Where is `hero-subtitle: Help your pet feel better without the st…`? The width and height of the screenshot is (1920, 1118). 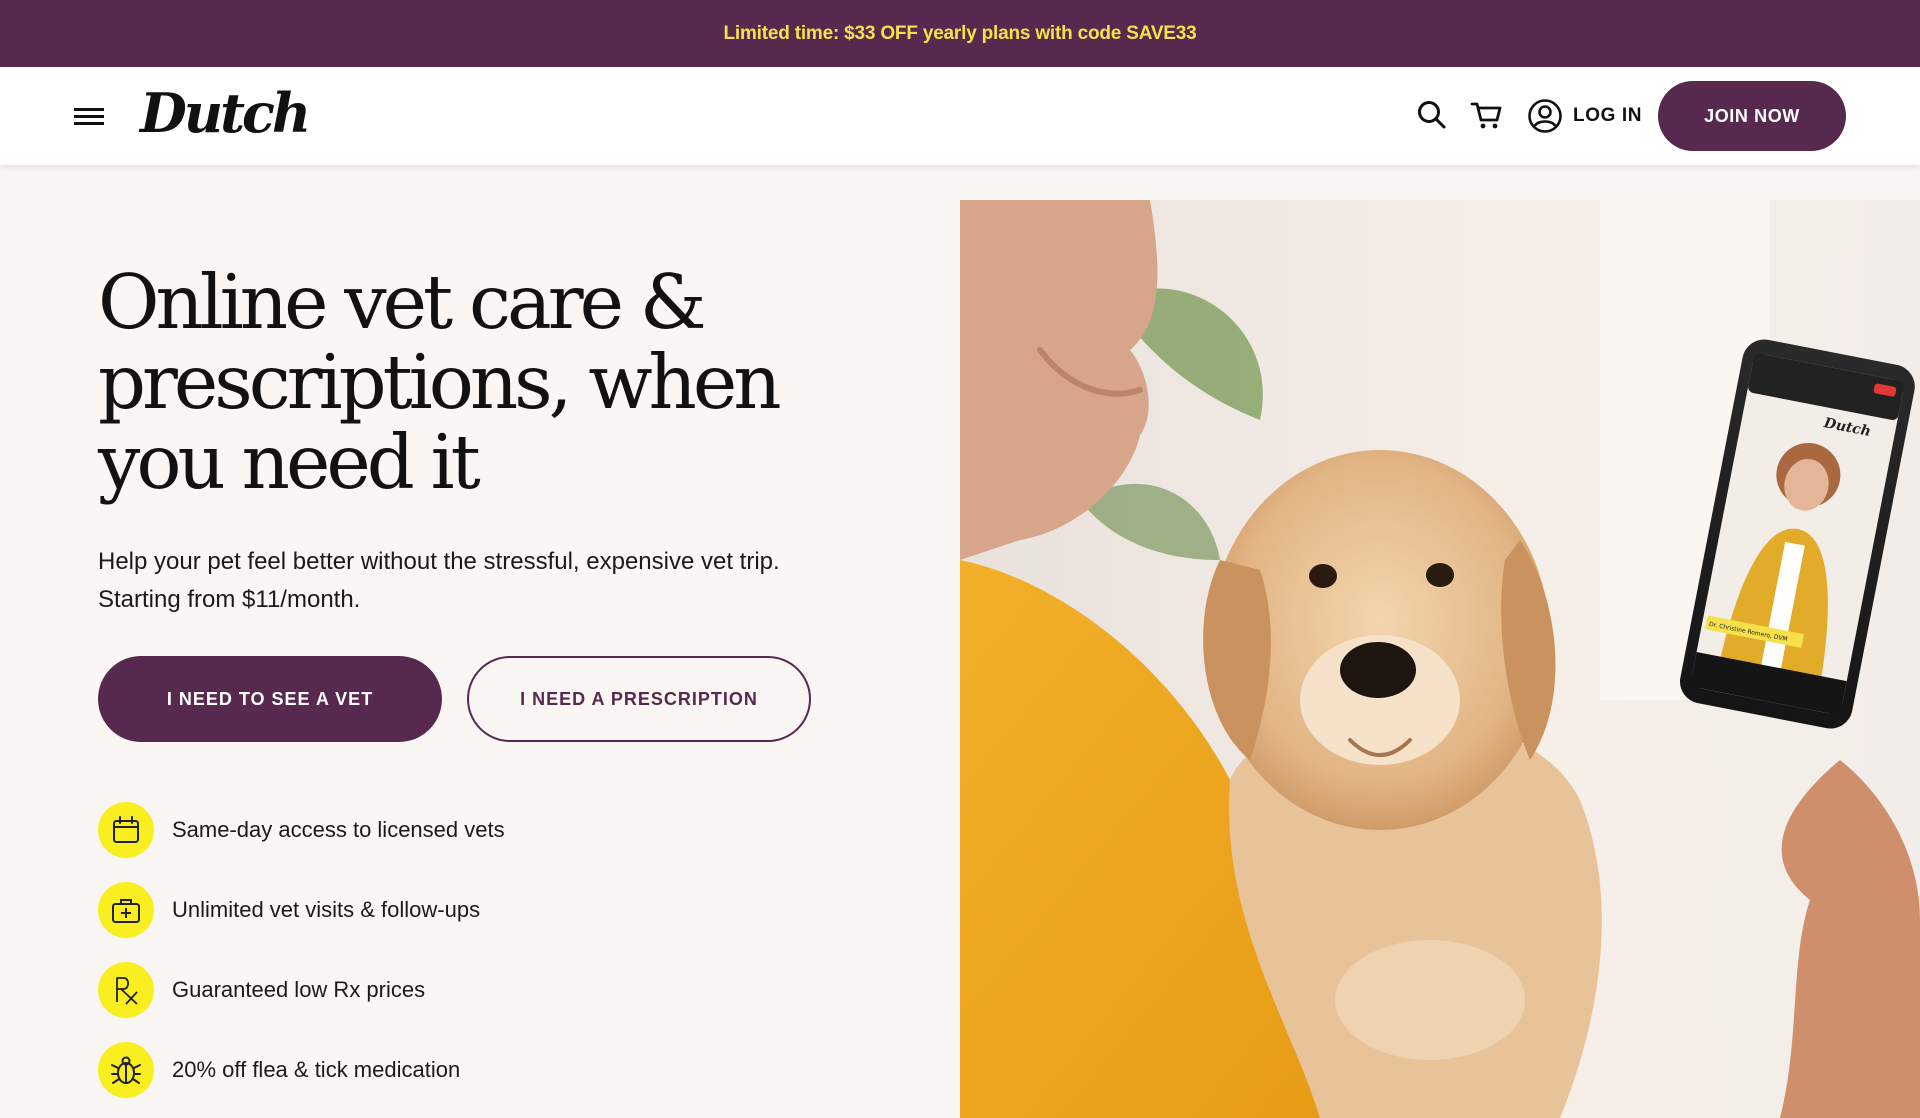 hero-subtitle: Help your pet feel better without the st… is located at coordinates (478, 581).